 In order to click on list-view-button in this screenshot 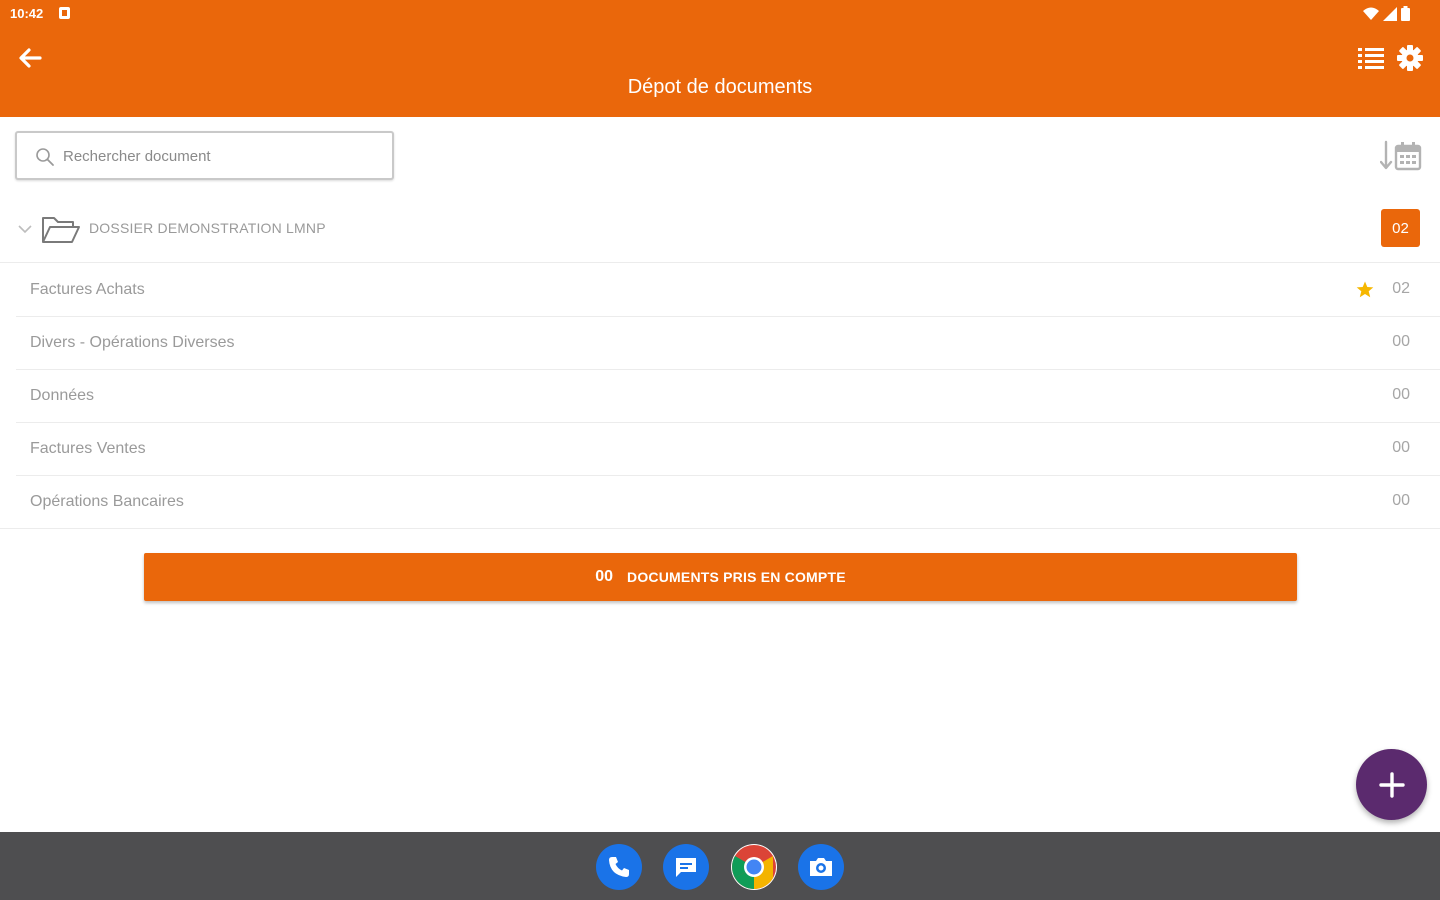, I will do `click(1371, 58)`.